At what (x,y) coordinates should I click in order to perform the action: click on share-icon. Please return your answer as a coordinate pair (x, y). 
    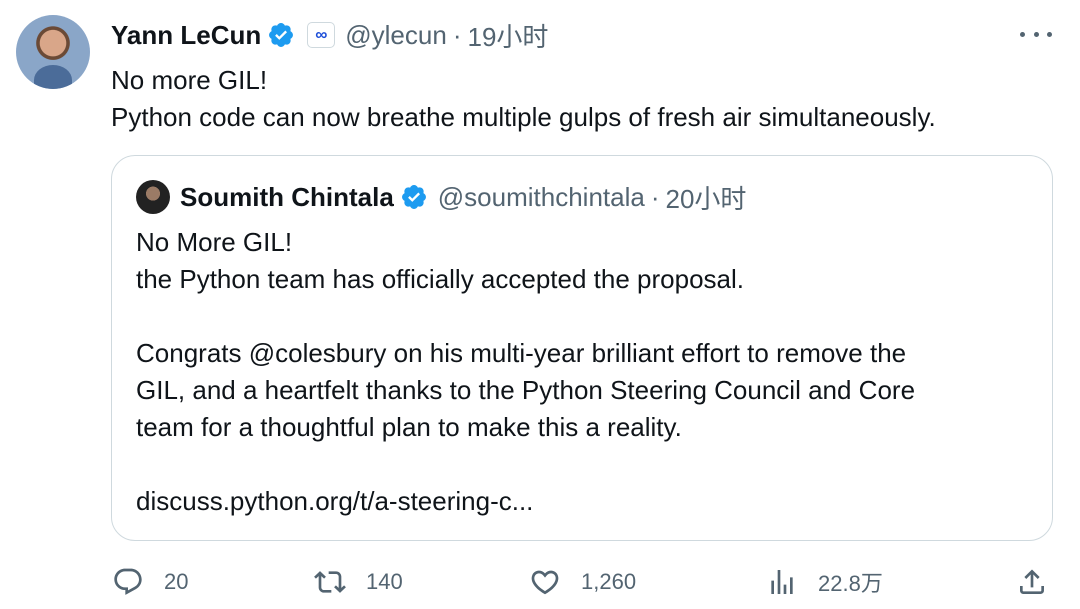
    Looking at the image, I should click on (1032, 581).